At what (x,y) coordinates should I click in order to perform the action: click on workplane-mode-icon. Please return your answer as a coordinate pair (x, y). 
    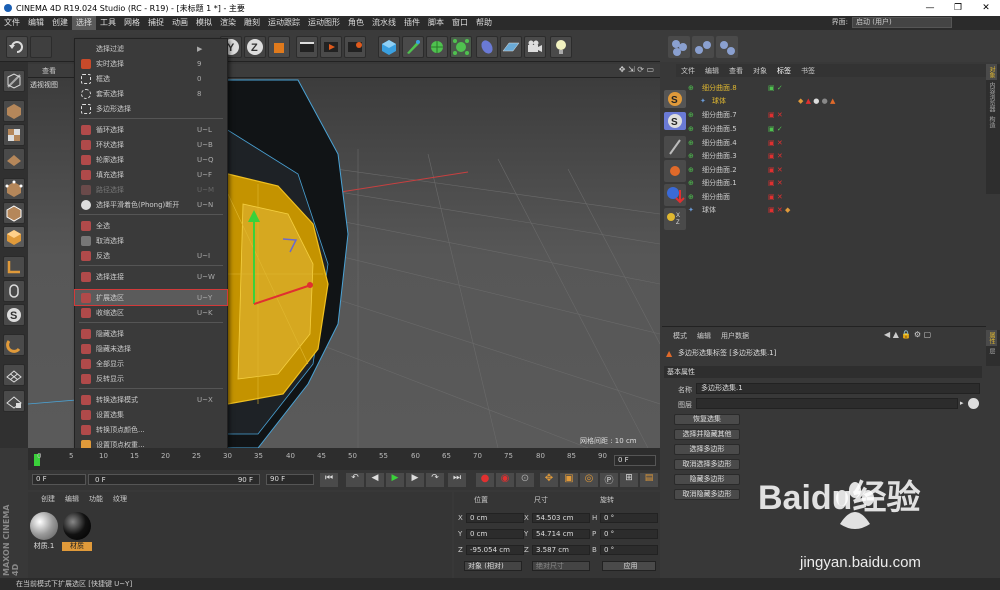
    Looking at the image, I should click on (14, 159).